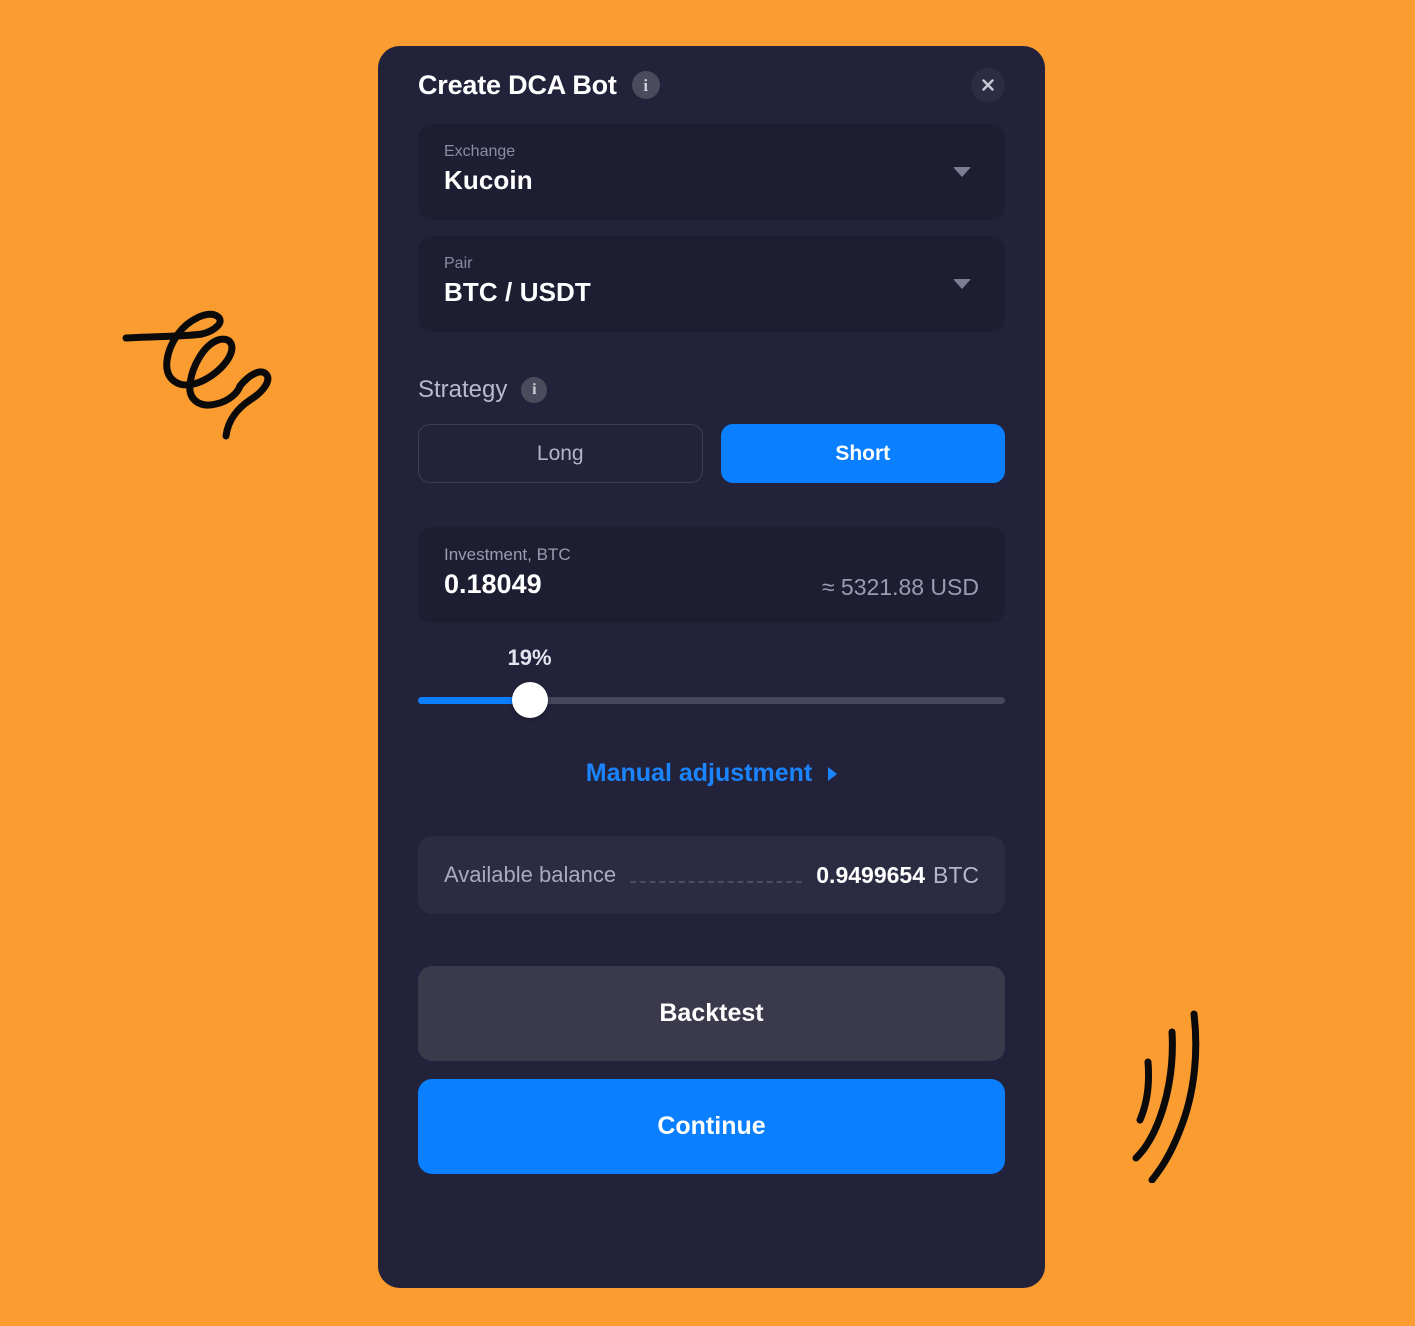 The image size is (1415, 1326). I want to click on investment-field: Investment, BTC 0.18049 ≈ 5321.88 USD, so click(711, 575).